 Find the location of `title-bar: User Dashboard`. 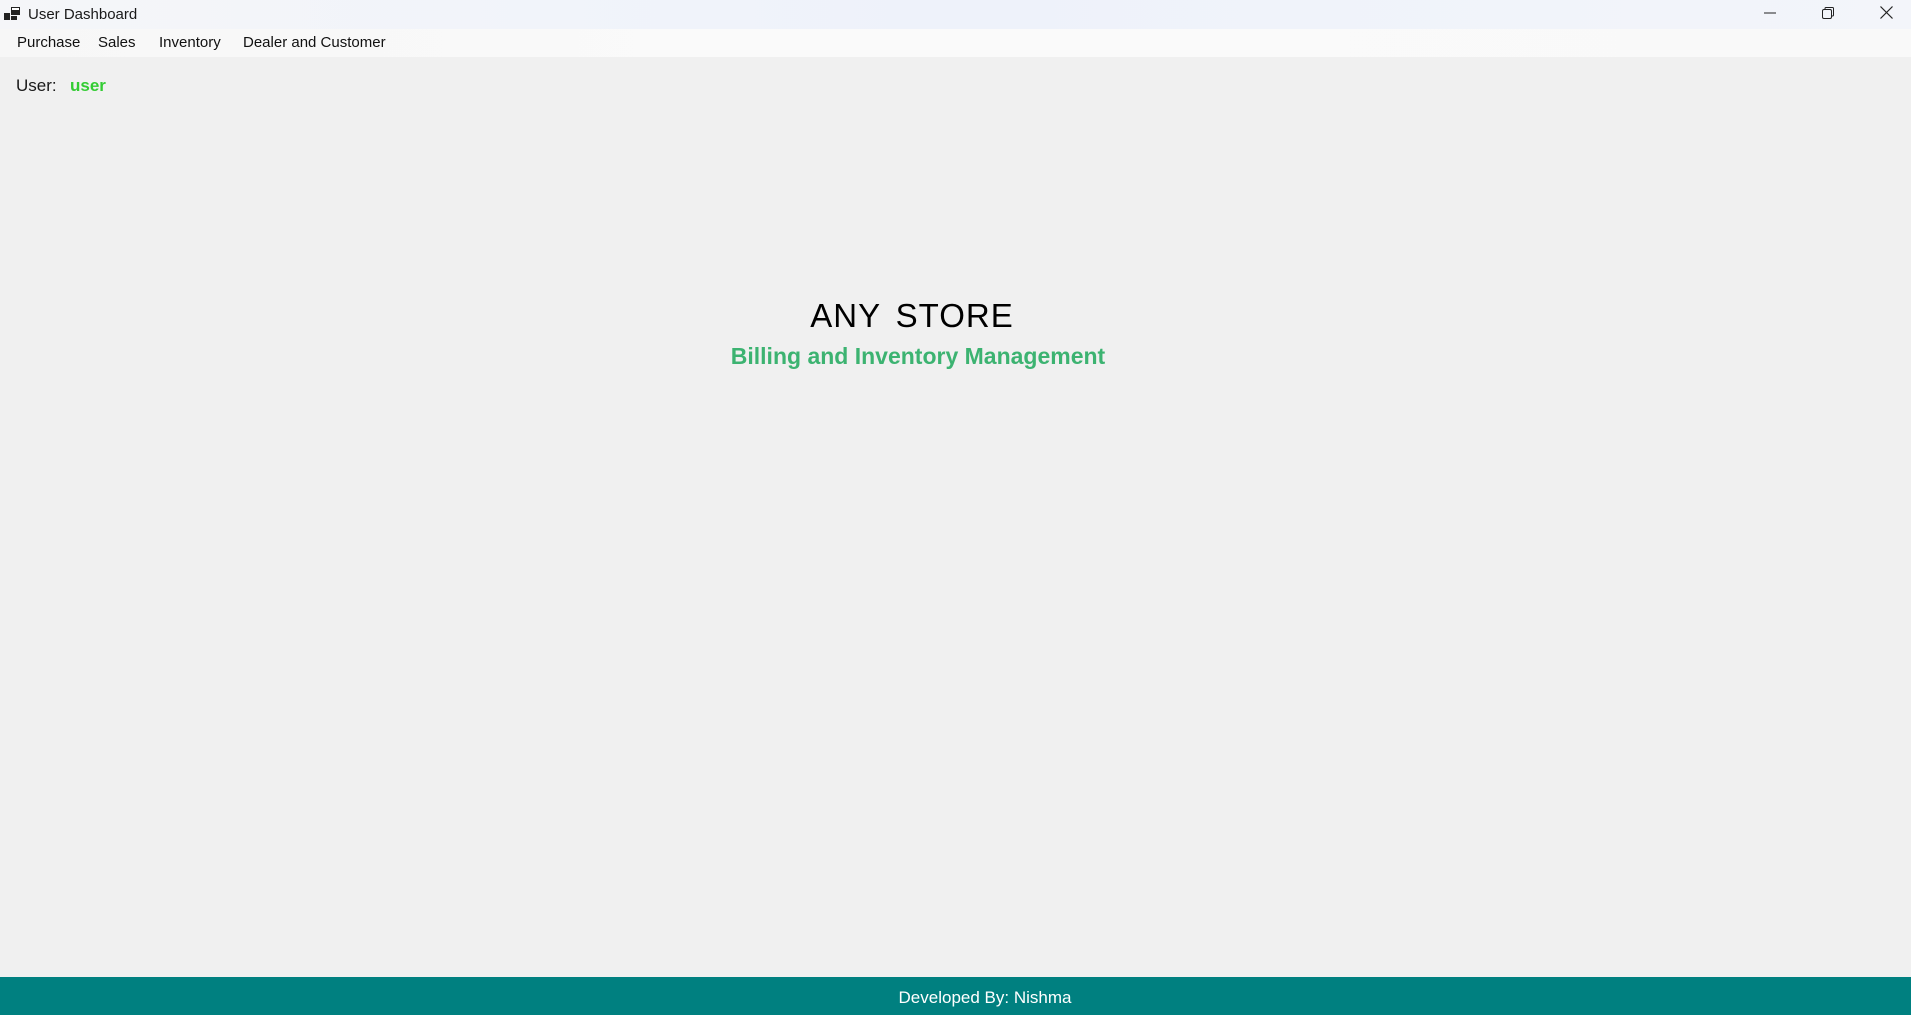

title-bar: User Dashboard is located at coordinates (955, 14).